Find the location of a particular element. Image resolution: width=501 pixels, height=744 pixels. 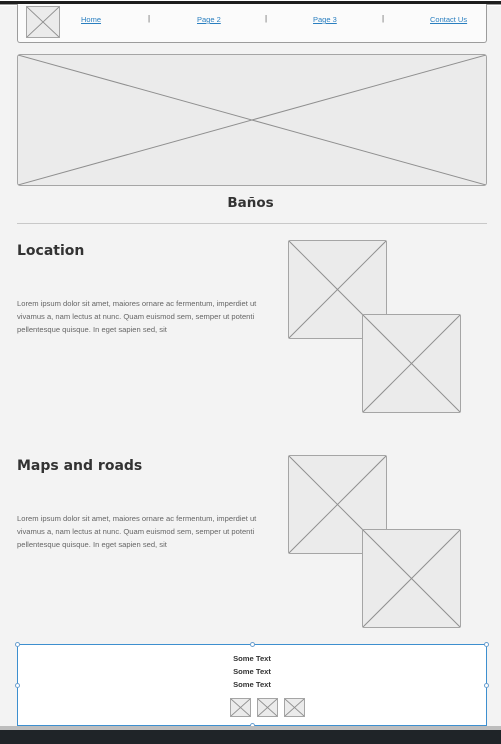

footer-selected-block: Some Text Some Text Some Text is located at coordinates (252, 685).